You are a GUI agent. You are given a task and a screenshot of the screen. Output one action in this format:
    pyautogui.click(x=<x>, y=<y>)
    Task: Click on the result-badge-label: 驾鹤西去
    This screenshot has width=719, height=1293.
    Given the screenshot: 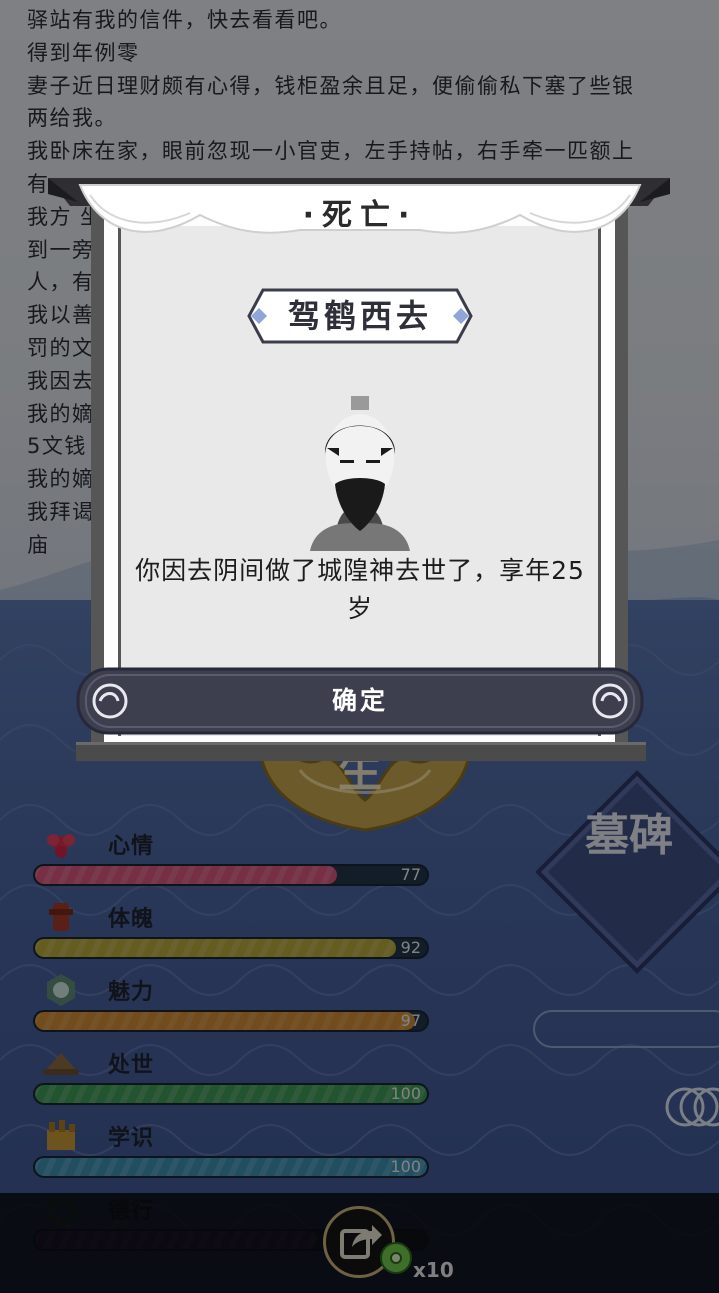 What is the action you would take?
    pyautogui.click(x=359, y=316)
    